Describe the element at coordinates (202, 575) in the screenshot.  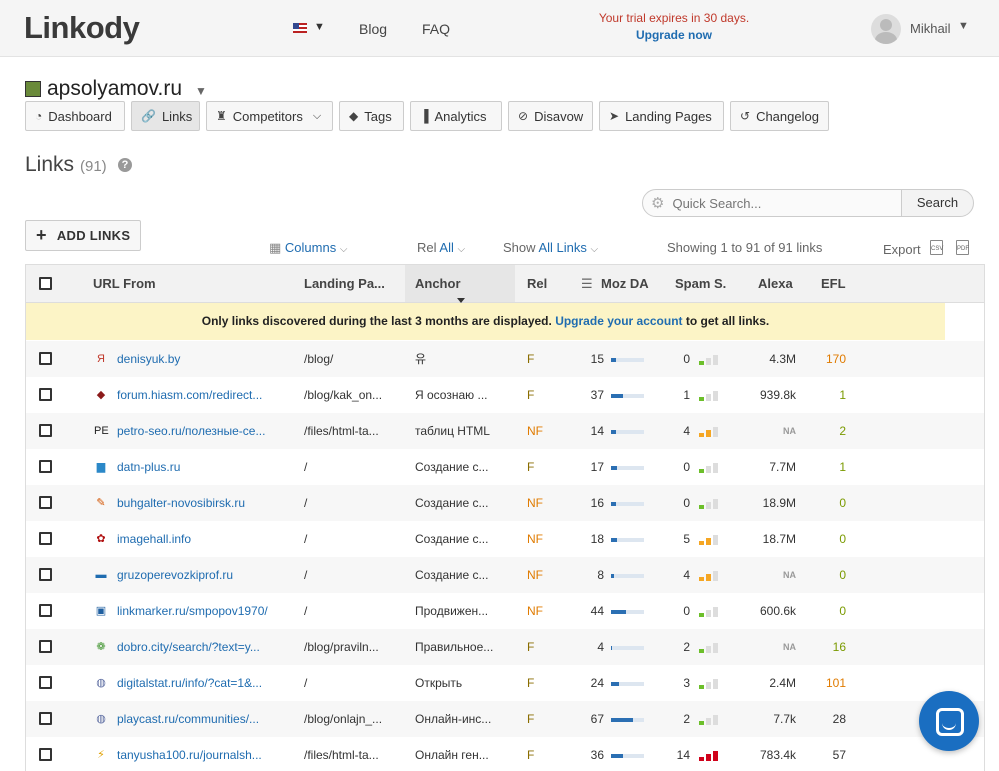
I see `url-from-link: gruzoperevozkiprof.ru` at that location.